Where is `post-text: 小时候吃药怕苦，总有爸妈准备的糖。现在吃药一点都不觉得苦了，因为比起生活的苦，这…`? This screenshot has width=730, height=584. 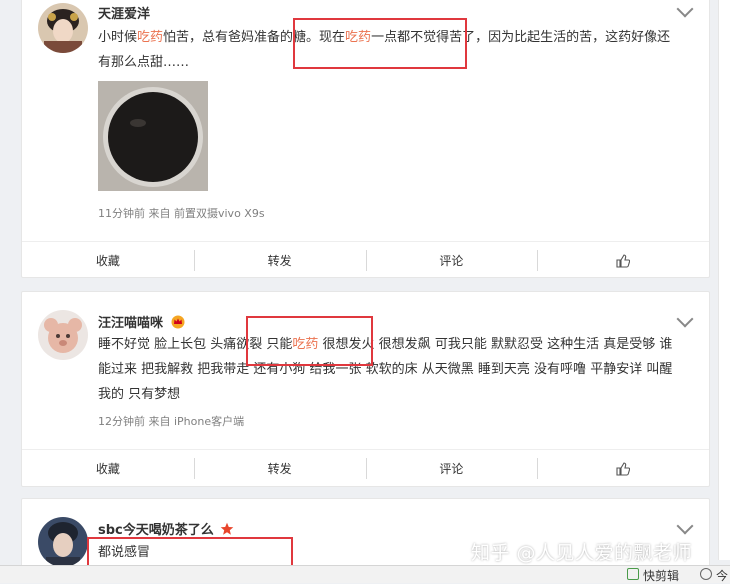
post-text: 小时候吃药怕苦，总有爸妈准备的糖。现在吃药一点都不觉得苦了，因为比起生活的苦，这… is located at coordinates (388, 50).